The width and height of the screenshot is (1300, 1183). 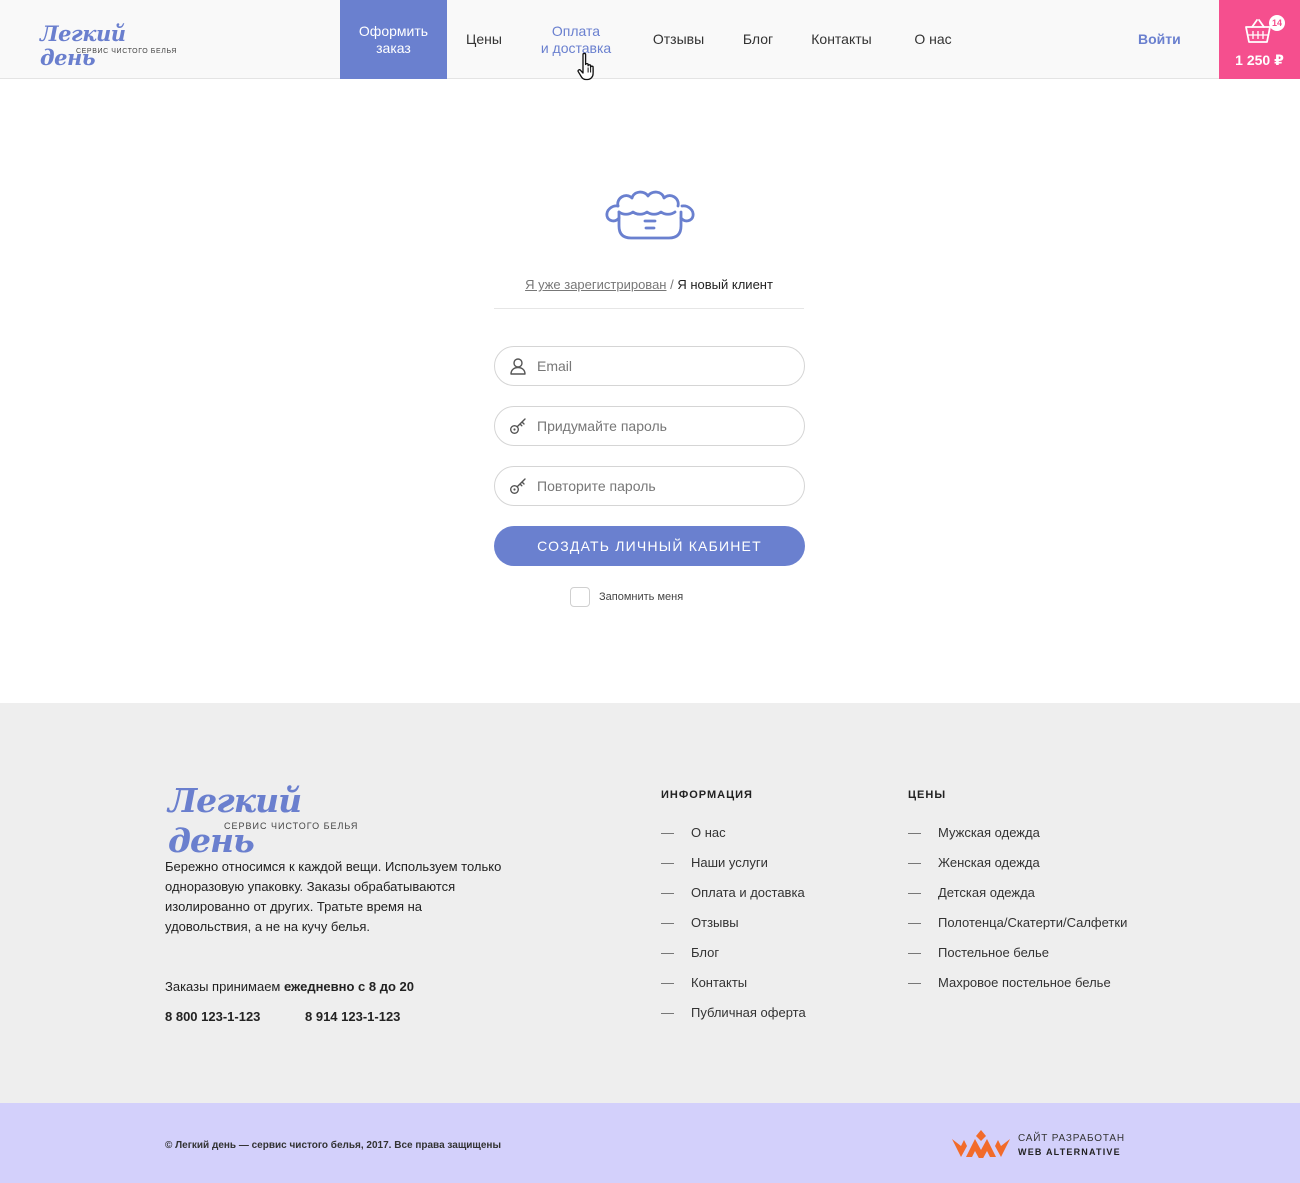 What do you see at coordinates (1071, 1138) in the screenshot?
I see `developer-credit-line1: САЙТ РАЗРАБОТАН` at bounding box center [1071, 1138].